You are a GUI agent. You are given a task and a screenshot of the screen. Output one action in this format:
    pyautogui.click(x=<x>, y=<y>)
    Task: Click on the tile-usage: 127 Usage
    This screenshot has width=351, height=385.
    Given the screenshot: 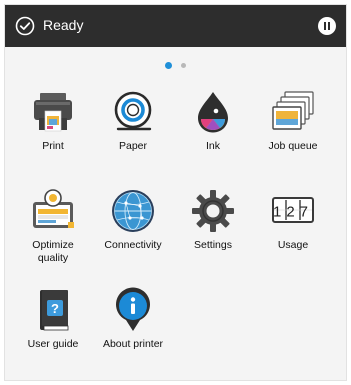 What is the action you would take?
    pyautogui.click(x=293, y=228)
    